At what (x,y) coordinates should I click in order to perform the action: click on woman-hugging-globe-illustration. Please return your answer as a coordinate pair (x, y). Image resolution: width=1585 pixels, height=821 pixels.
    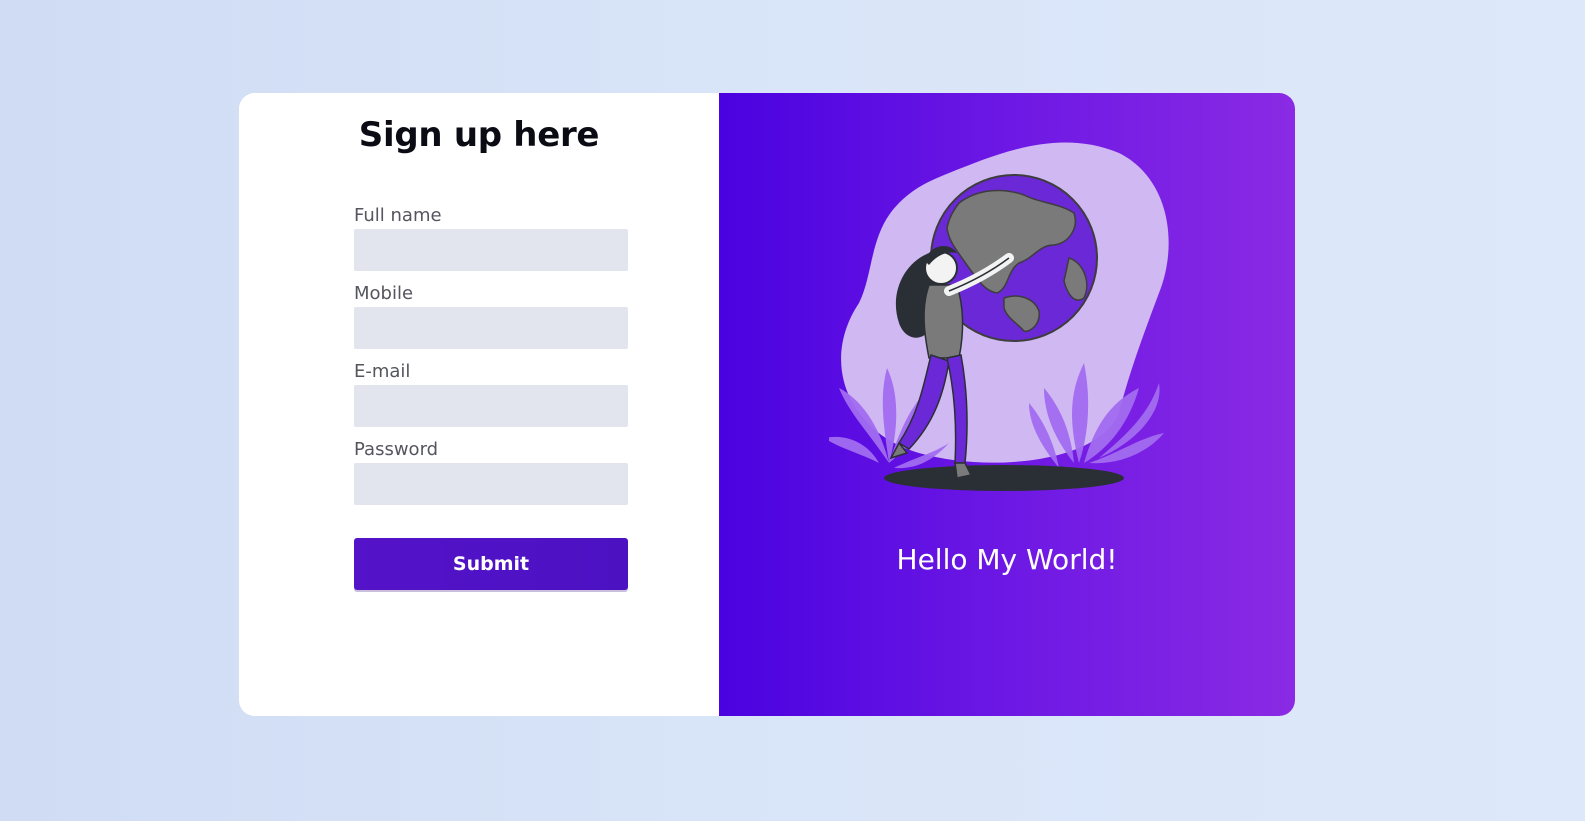
    Looking at the image, I should click on (999, 316).